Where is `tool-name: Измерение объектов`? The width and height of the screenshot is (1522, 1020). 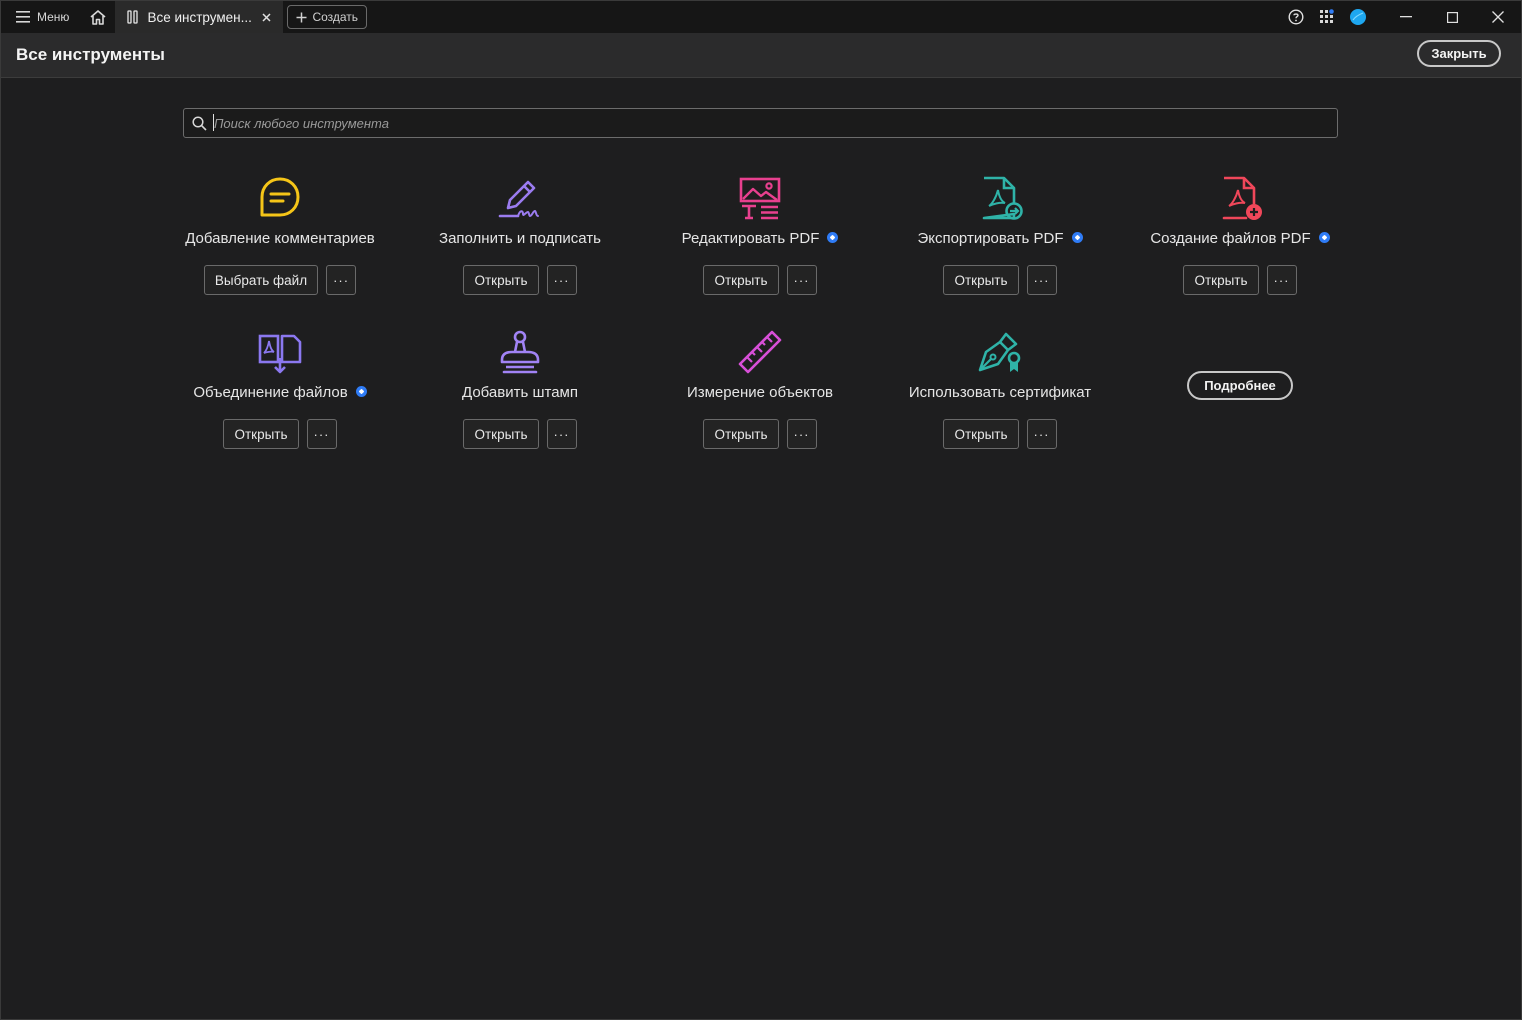
tool-name: Измерение объектов is located at coordinates (760, 392).